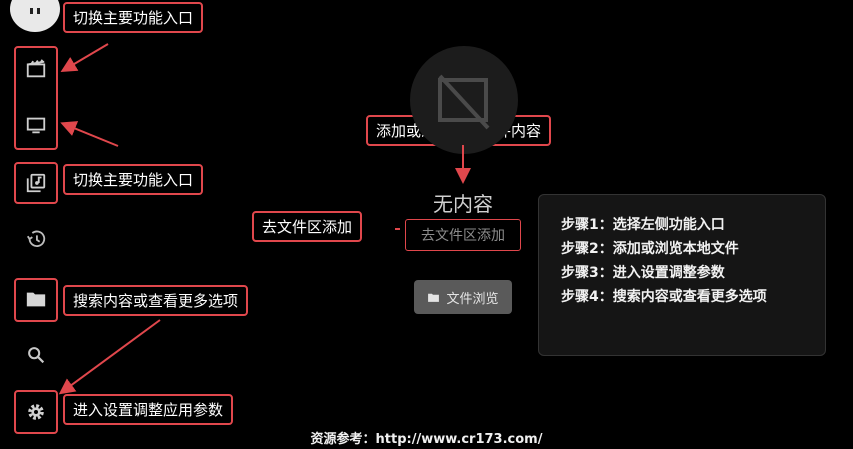  I want to click on tip-step: 步骤2：添加或浏览本地文件, so click(650, 249).